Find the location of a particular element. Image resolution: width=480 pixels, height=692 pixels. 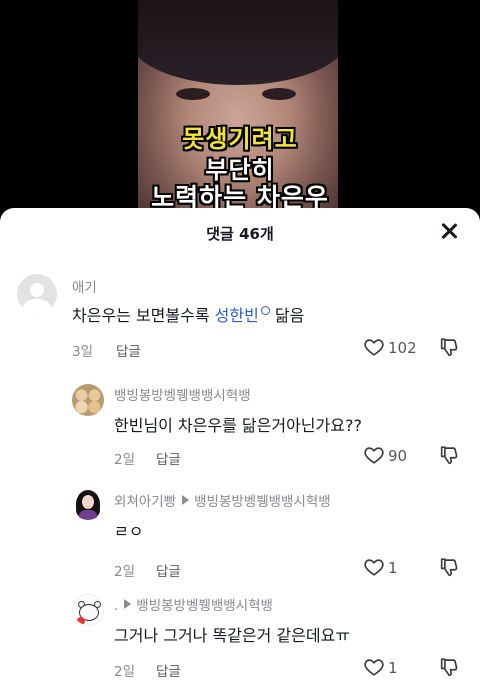

like-count: 90 is located at coordinates (398, 456).